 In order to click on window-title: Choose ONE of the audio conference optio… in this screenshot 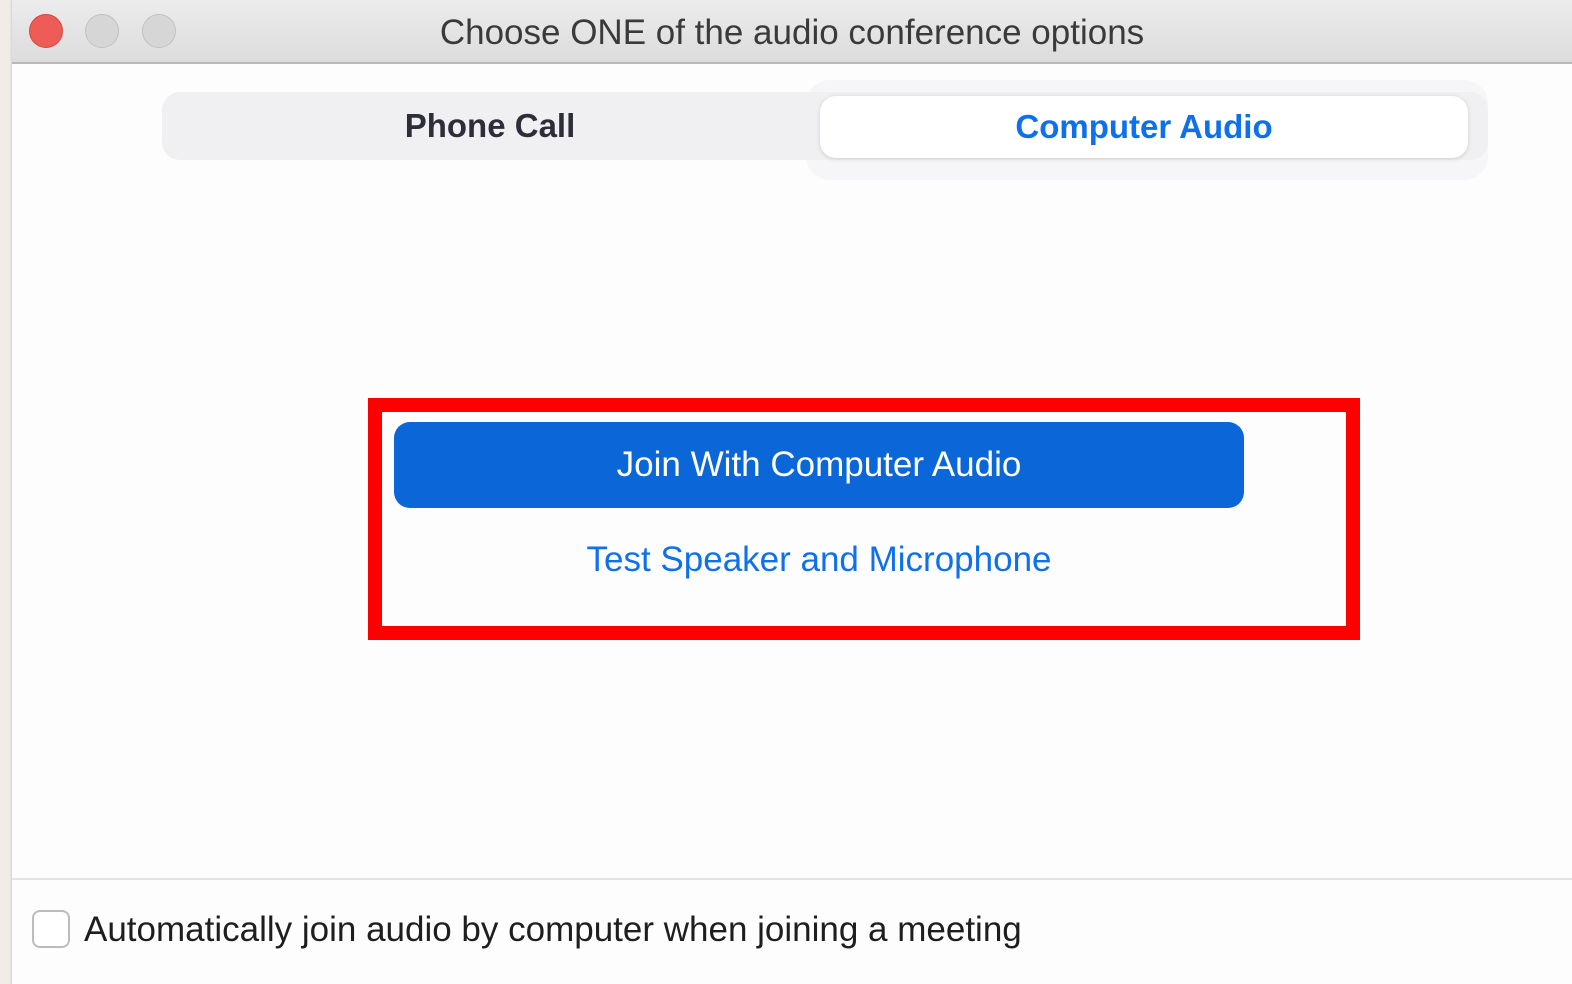, I will do `click(792, 32)`.